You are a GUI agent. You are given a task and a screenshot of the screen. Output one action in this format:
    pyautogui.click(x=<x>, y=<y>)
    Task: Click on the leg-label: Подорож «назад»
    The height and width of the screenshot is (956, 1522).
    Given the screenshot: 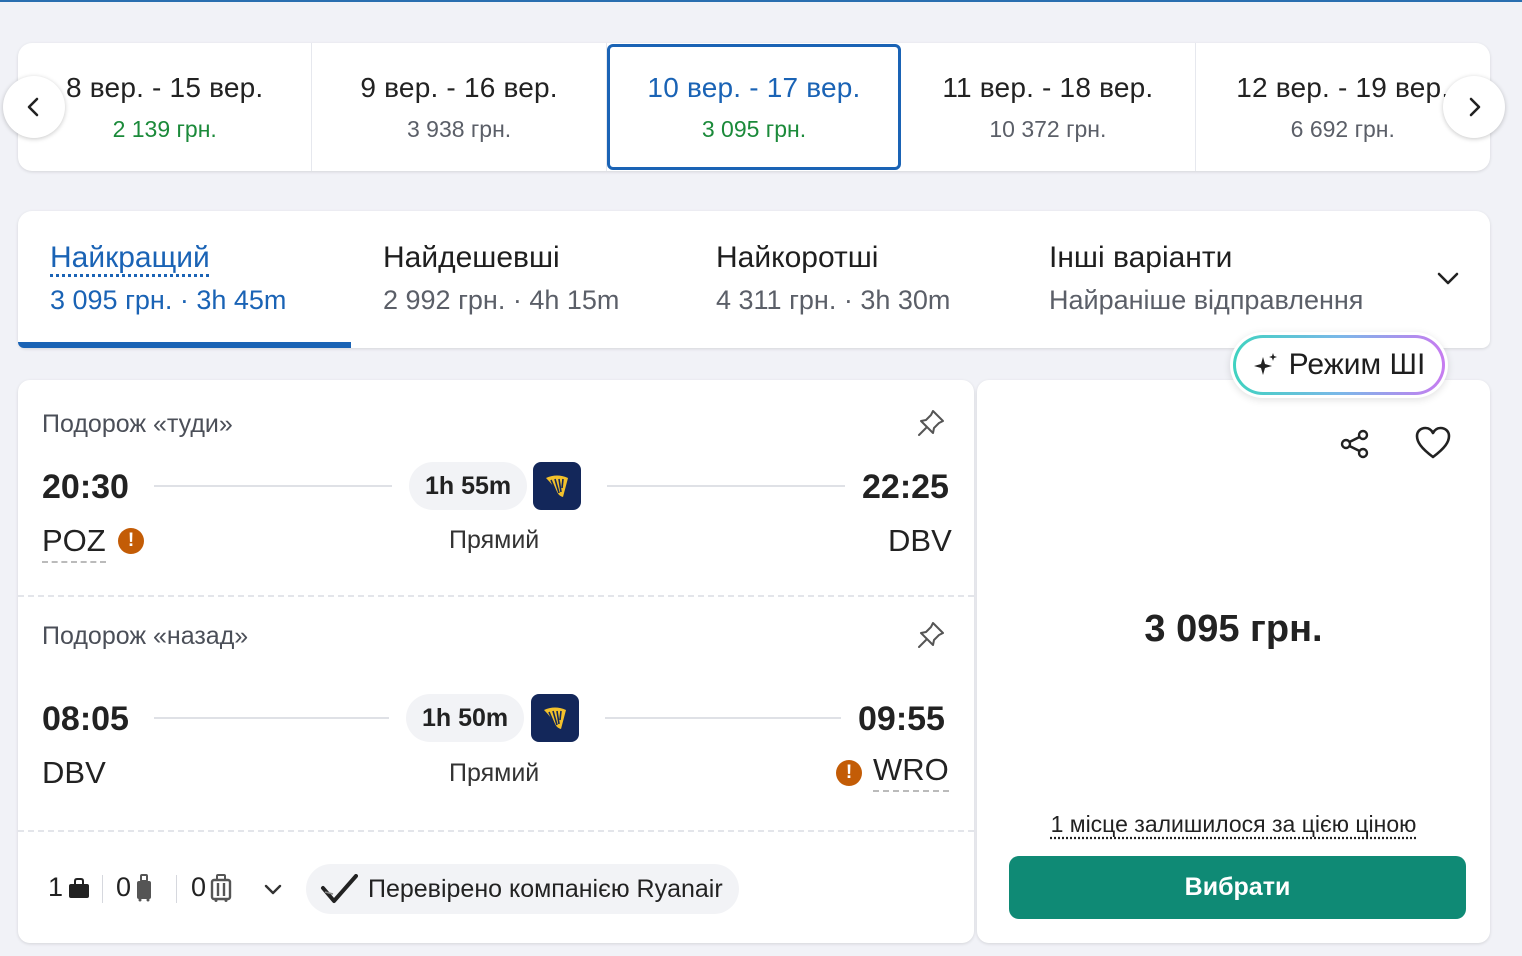 What is the action you would take?
    pyautogui.click(x=145, y=636)
    